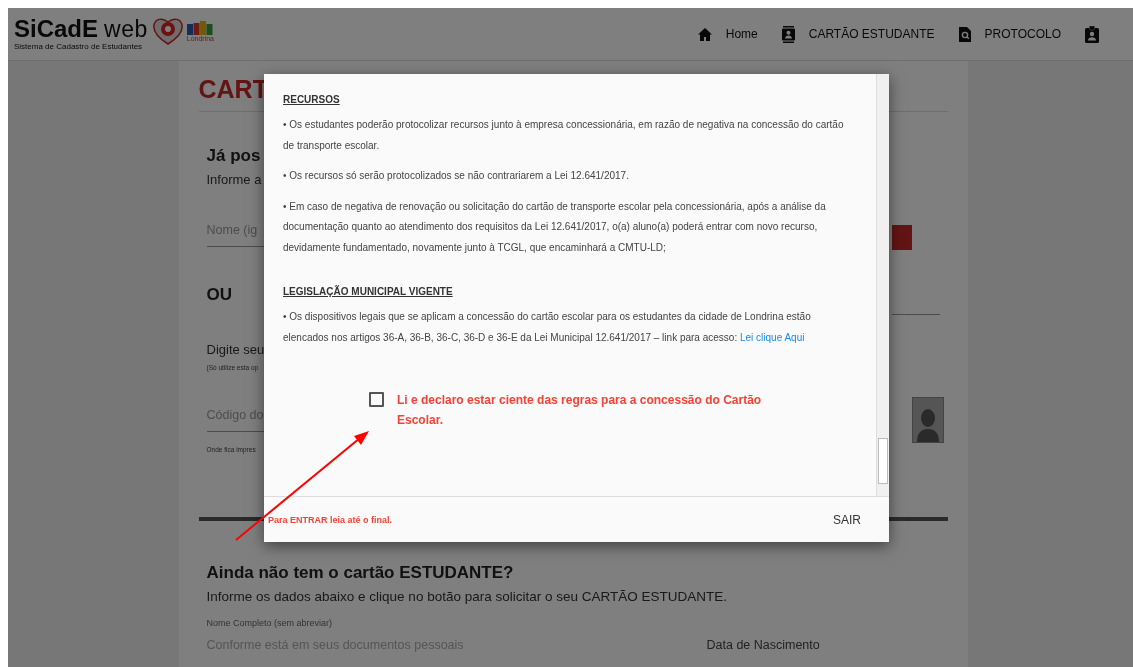 The height and width of the screenshot is (667, 1133). Describe the element at coordinates (901, 237) in the screenshot. I see `action-button` at that location.